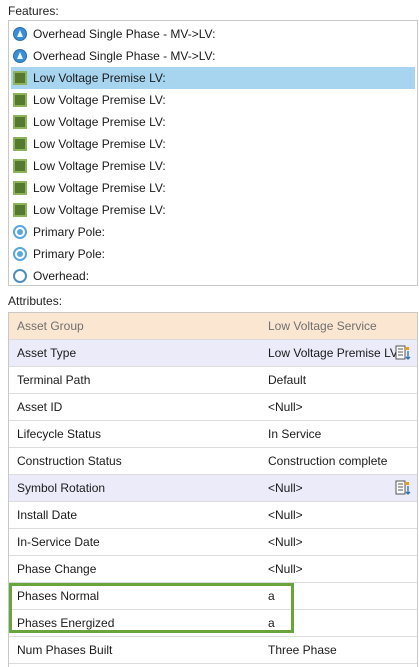  What do you see at coordinates (69, 461) in the screenshot?
I see `attribute-name: Construction Status` at bounding box center [69, 461].